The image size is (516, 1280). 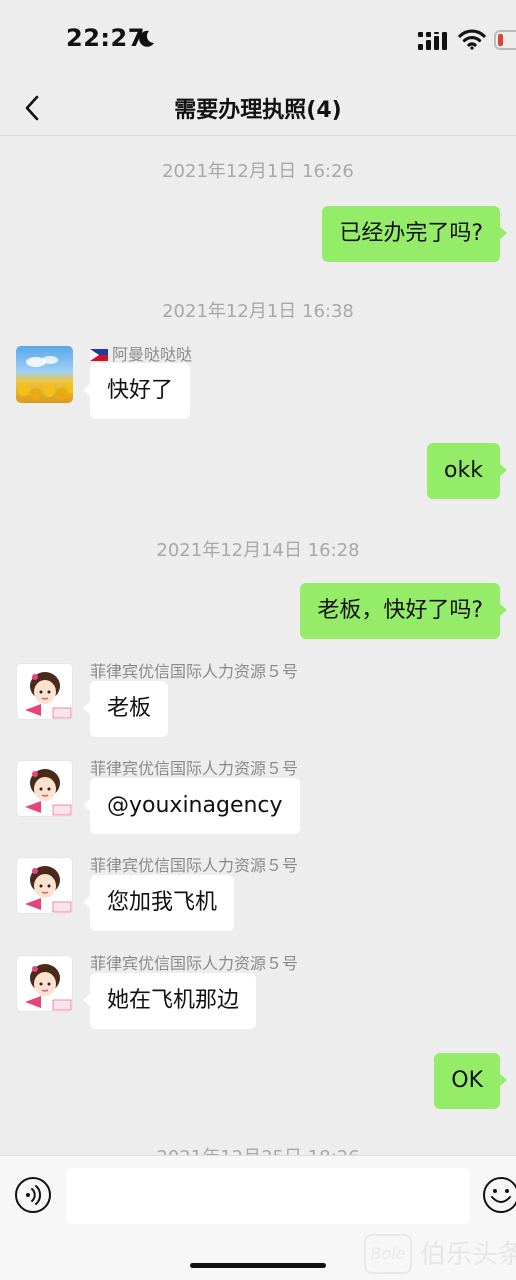 I want to click on timestamp: 2021年12月14日 16:28, so click(x=258, y=550).